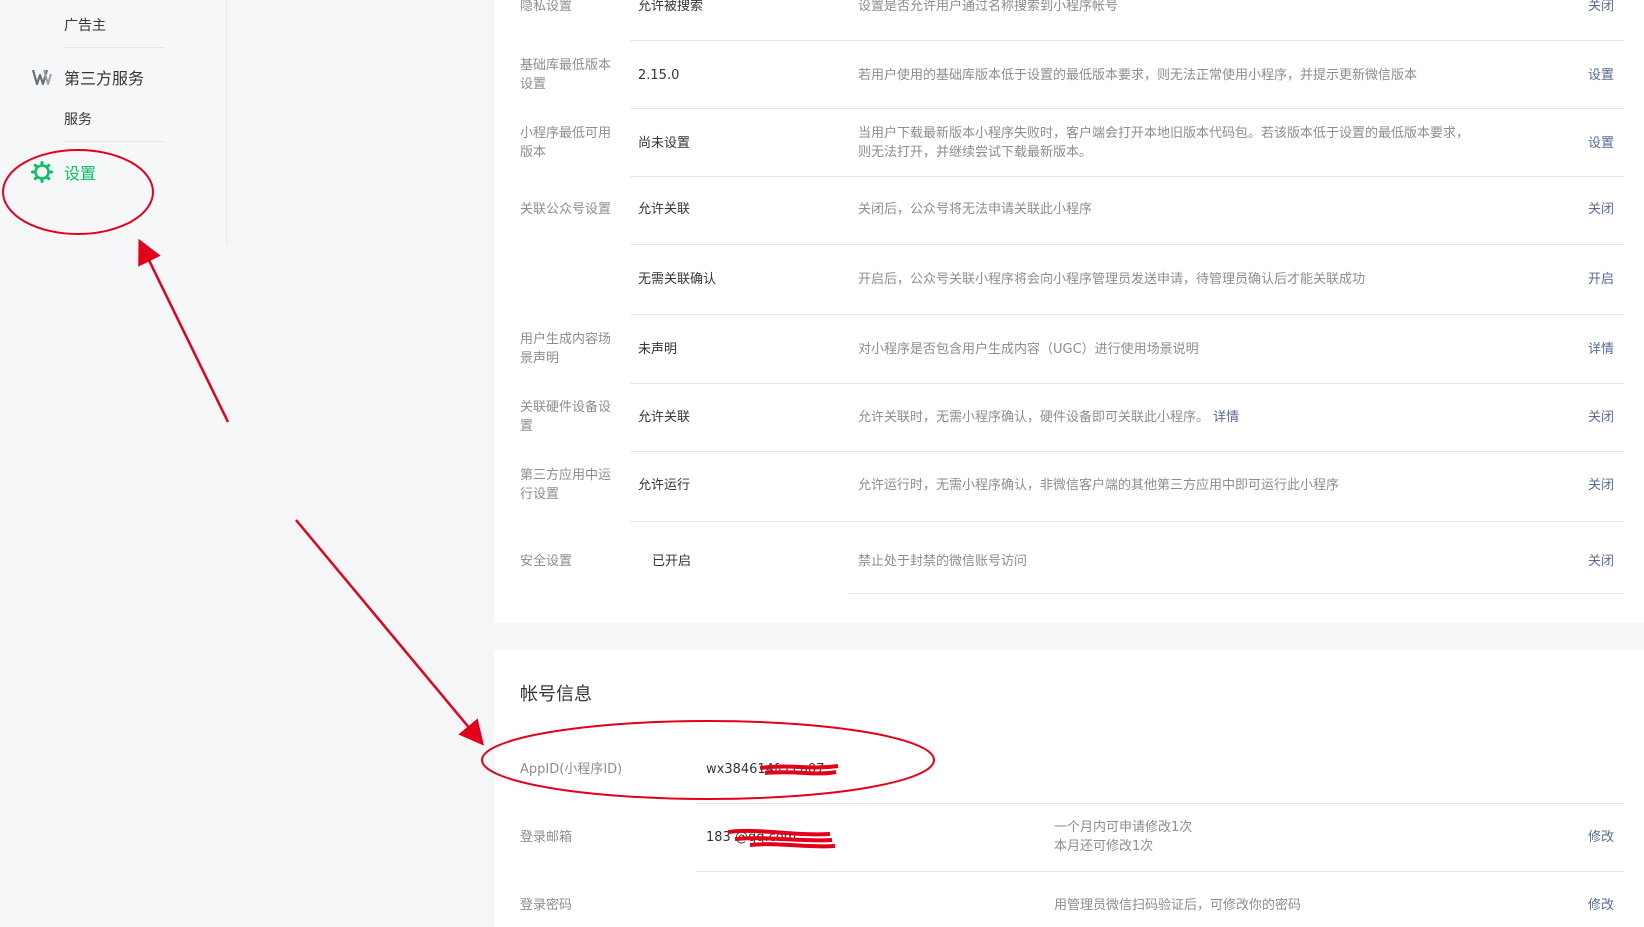 This screenshot has height=927, width=1644. Describe the element at coordinates (566, 75) in the screenshot. I see `row-label: 基础库最低版本设置` at that location.